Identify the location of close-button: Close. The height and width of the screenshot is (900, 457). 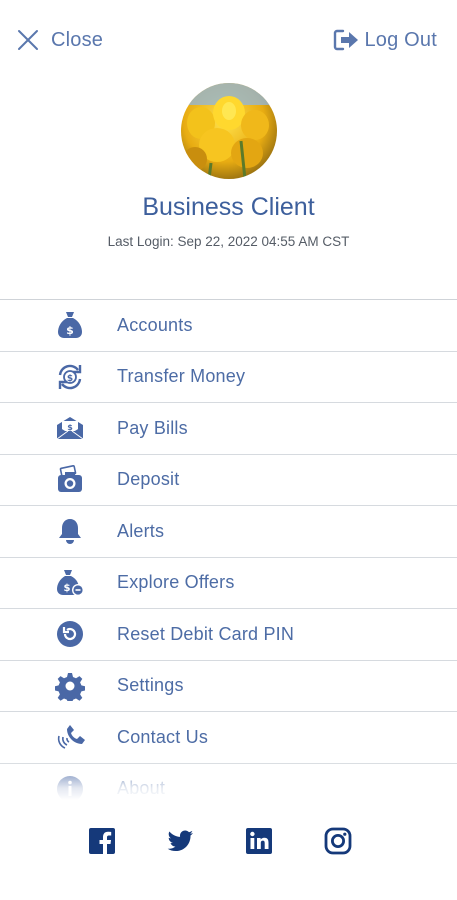
(59, 40).